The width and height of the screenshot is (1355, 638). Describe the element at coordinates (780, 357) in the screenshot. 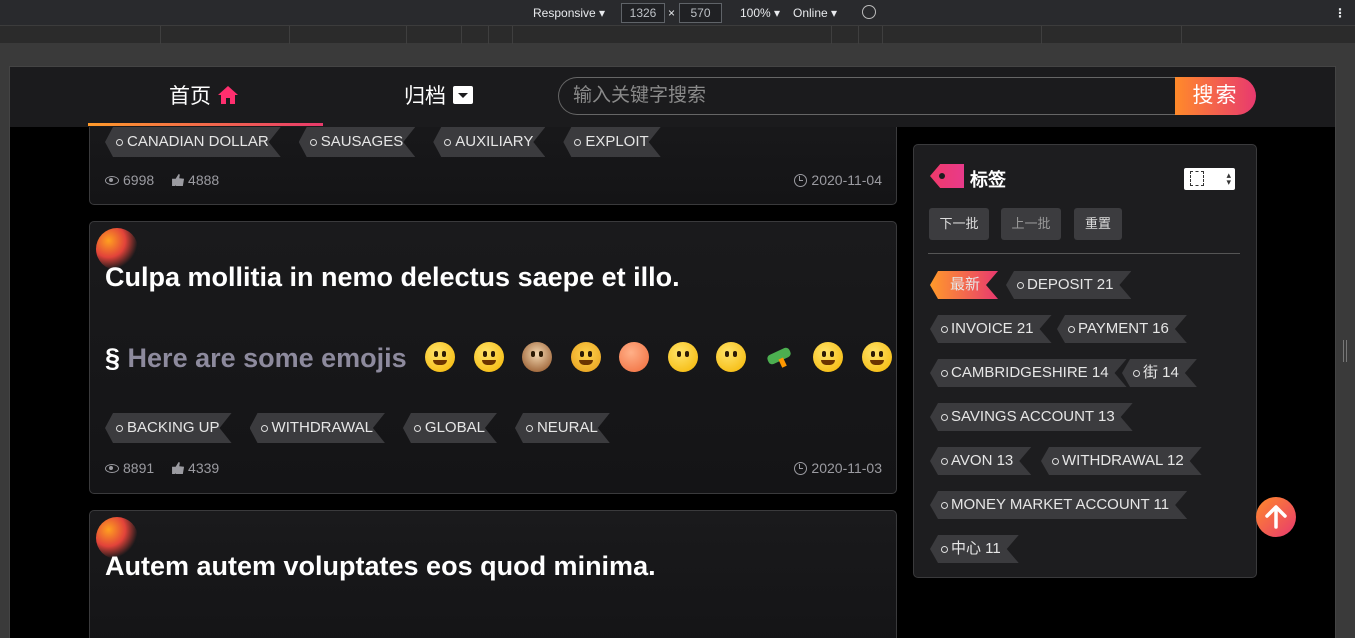

I see `water-pistol-emoji-icon` at that location.